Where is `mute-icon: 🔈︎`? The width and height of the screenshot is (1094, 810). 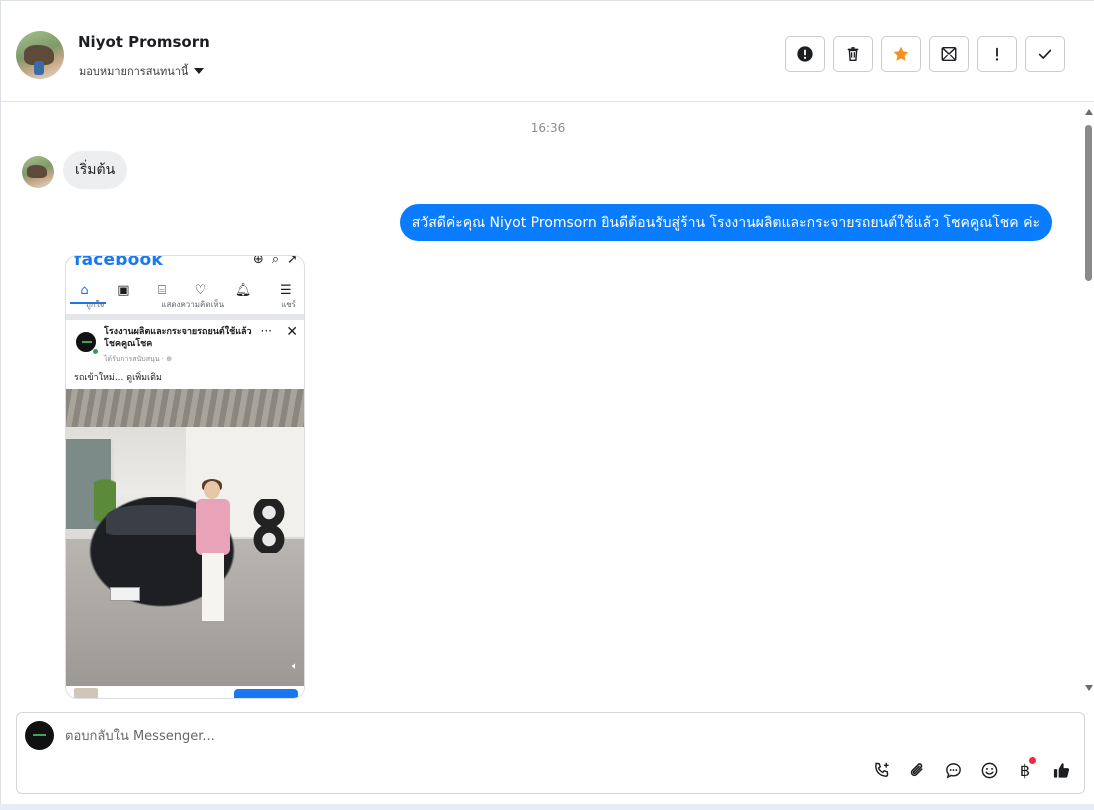
mute-icon: 🔈︎ is located at coordinates (295, 666).